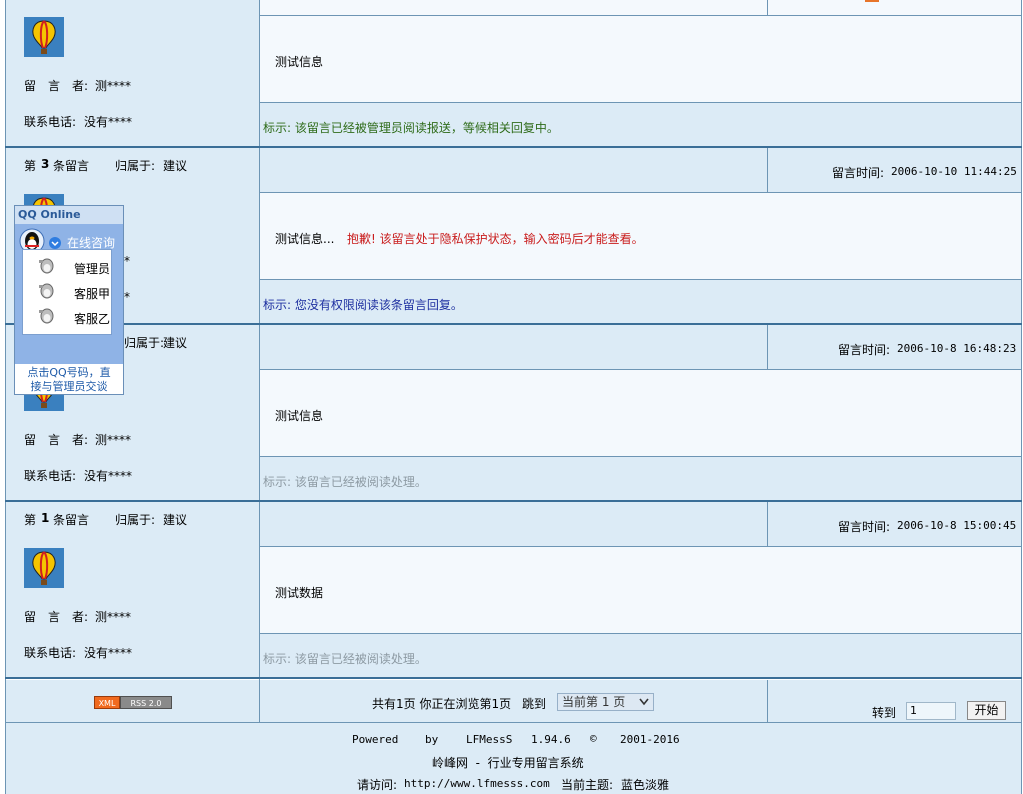 The width and height of the screenshot is (1023, 794). I want to click on category-label-tail: 归属于:, so click(144, 343).